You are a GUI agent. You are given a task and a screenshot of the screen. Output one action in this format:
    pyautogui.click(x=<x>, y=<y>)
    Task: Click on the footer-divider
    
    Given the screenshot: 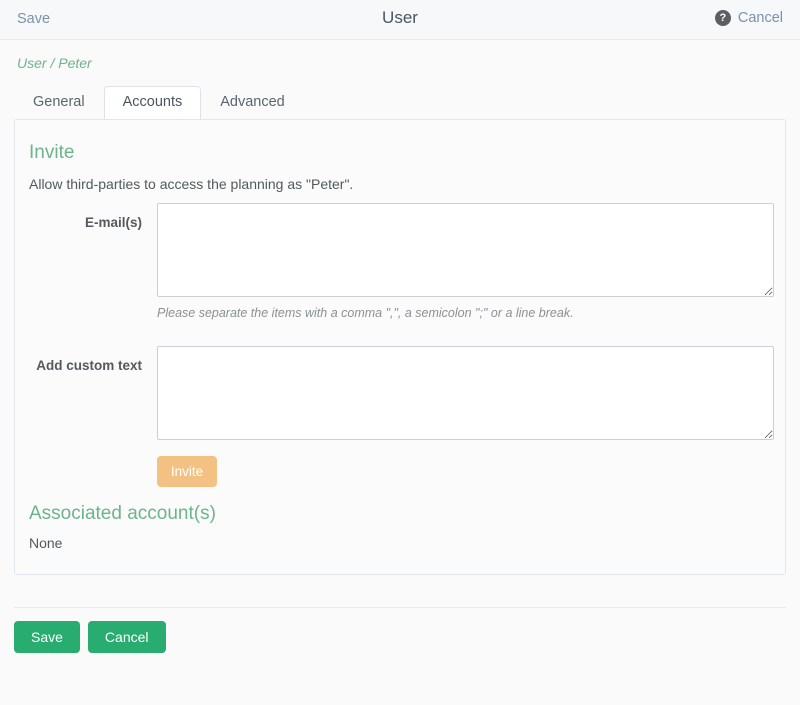 What is the action you would take?
    pyautogui.click(x=400, y=607)
    